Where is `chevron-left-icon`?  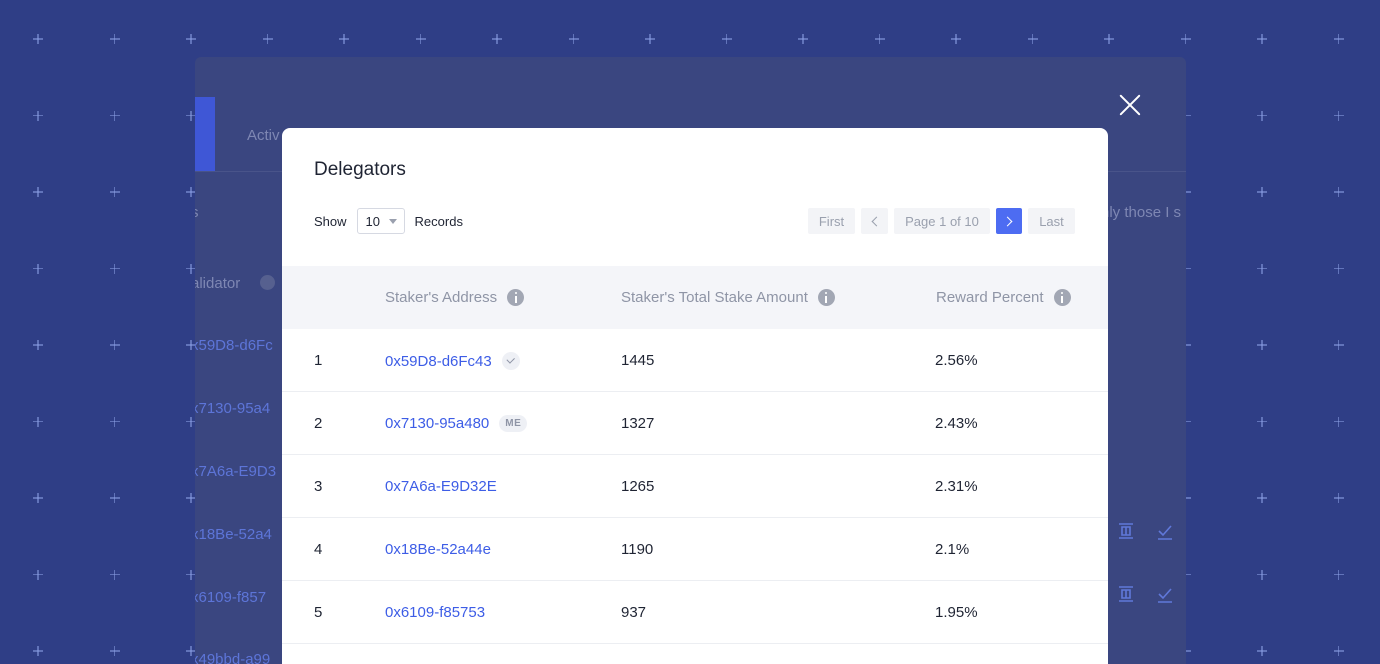 chevron-left-icon is located at coordinates (876, 221).